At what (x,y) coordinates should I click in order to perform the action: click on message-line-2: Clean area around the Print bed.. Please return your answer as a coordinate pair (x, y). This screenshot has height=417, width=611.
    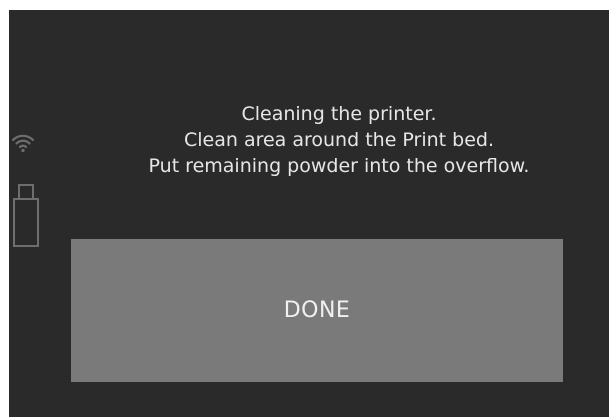
    Looking at the image, I should click on (339, 140).